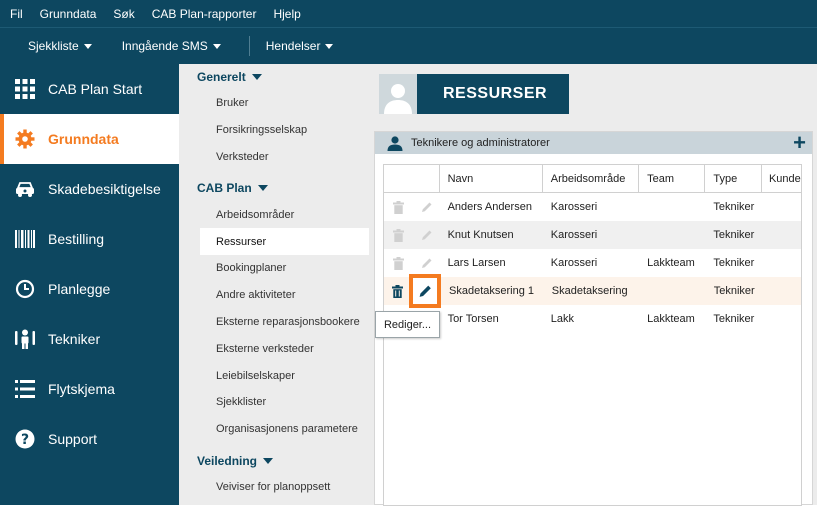  What do you see at coordinates (274, 402) in the screenshot?
I see `sub-item-sjekklister: Sjekklister` at bounding box center [274, 402].